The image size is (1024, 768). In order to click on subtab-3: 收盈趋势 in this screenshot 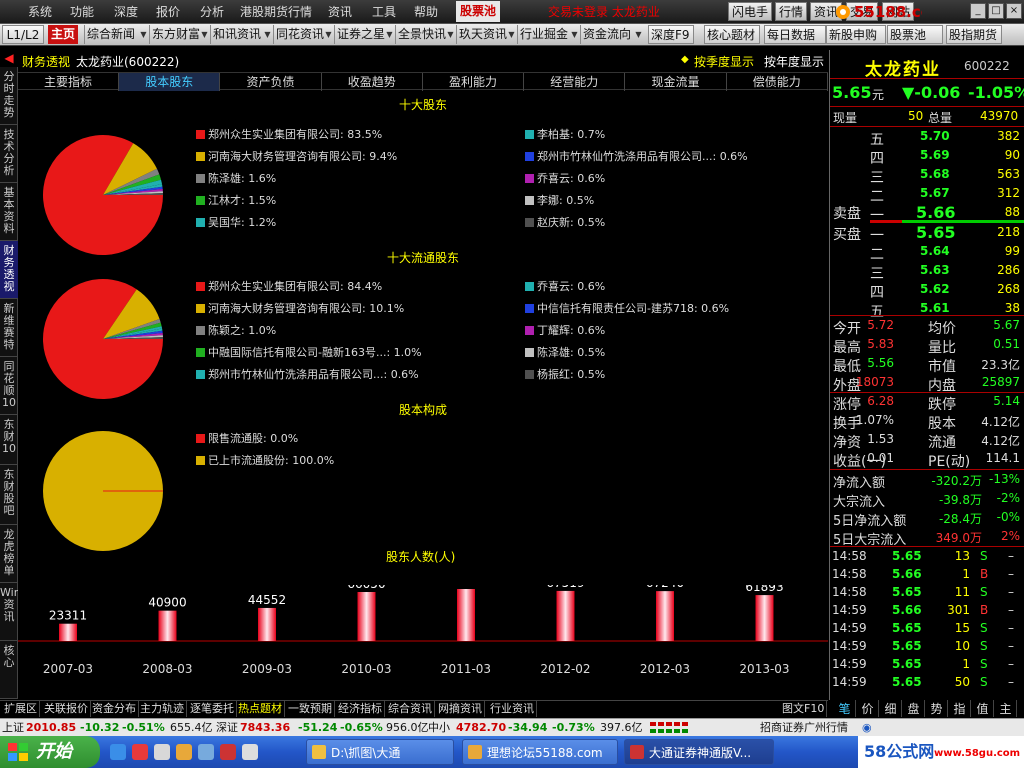, I will do `click(372, 82)`.